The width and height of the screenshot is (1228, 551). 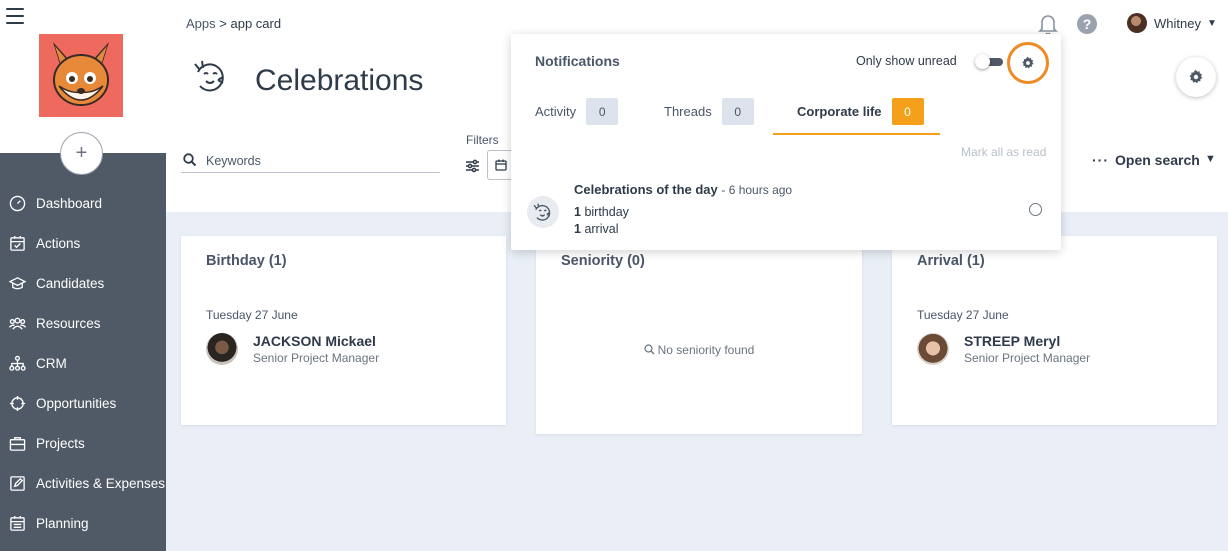 What do you see at coordinates (68, 323) in the screenshot?
I see `sidebar-item-label: Resources` at bounding box center [68, 323].